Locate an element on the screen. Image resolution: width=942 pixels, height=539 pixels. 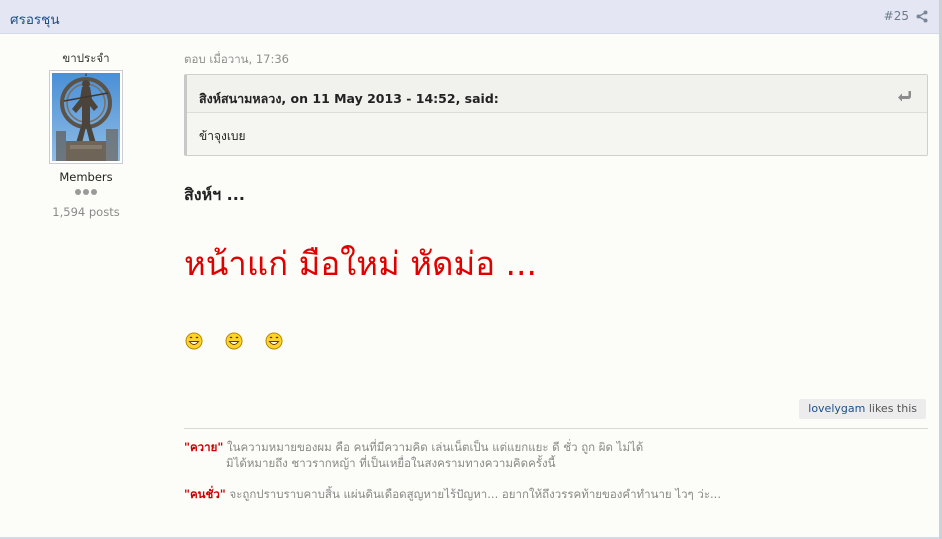
member-group: Members is located at coordinates (86, 177).